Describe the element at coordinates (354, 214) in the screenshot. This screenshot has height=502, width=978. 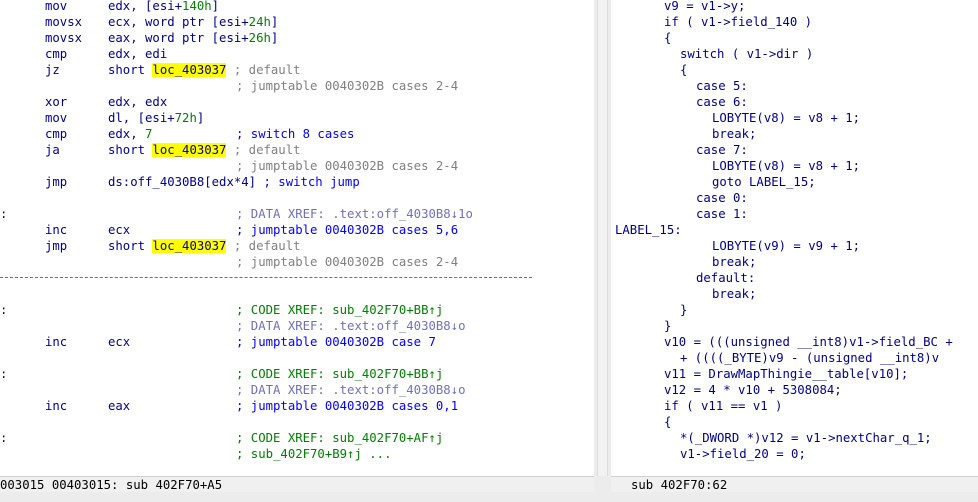
I see `data-xref: ; DATA XREF: .text:off_4030B8↓1o` at that location.